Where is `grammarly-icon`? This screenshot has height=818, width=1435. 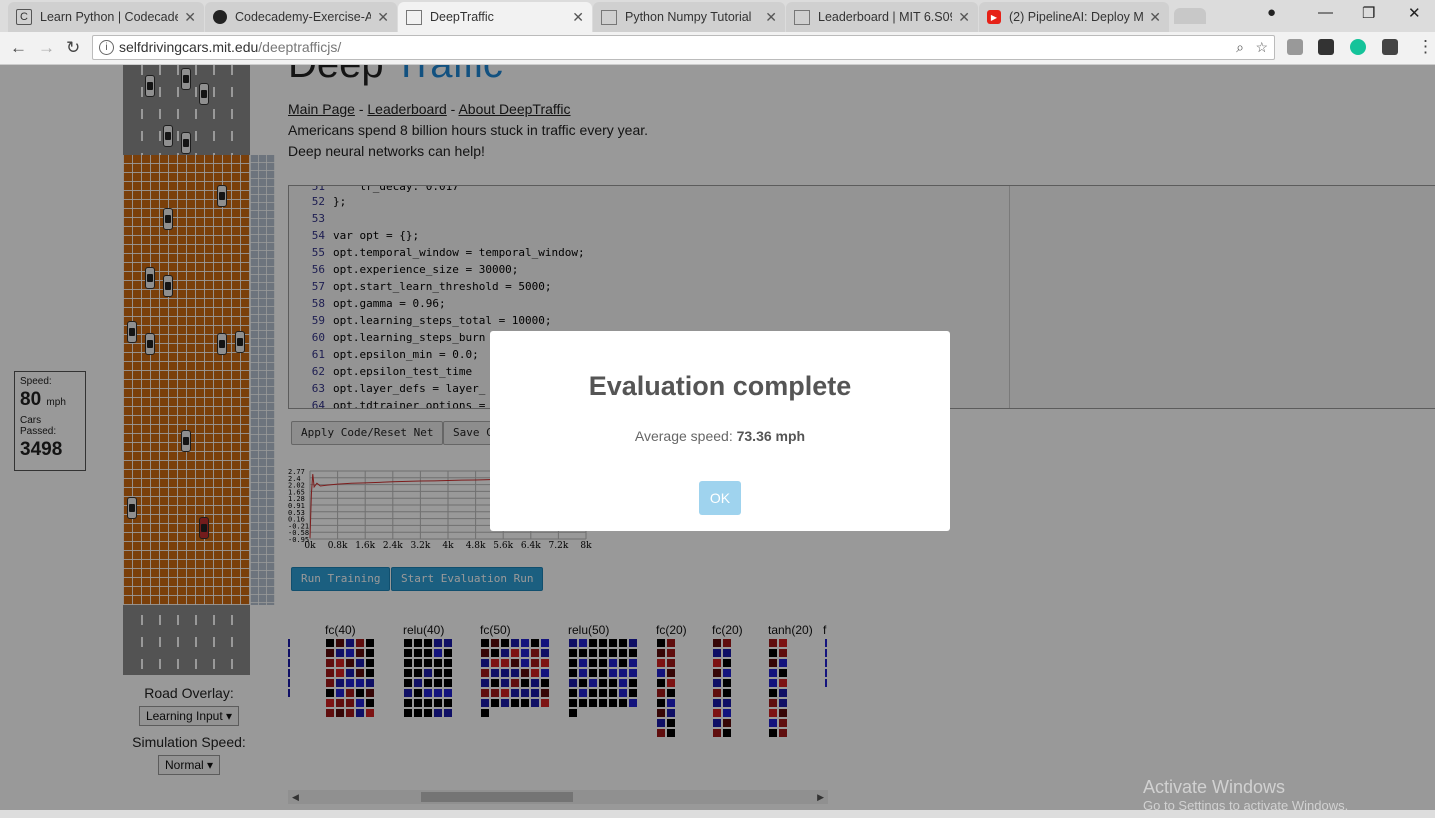 grammarly-icon is located at coordinates (1358, 47).